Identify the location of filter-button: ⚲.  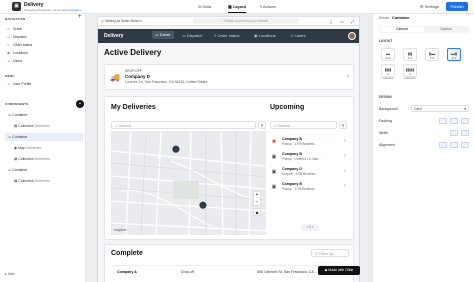
(262, 125).